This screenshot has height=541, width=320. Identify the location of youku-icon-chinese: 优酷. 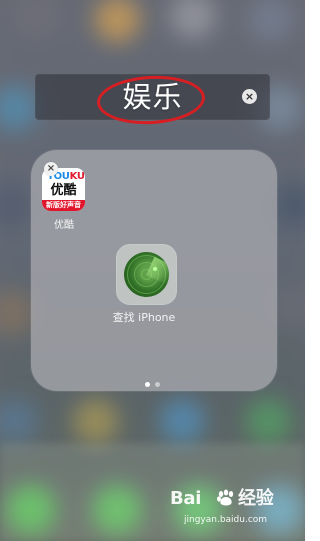
(63, 190).